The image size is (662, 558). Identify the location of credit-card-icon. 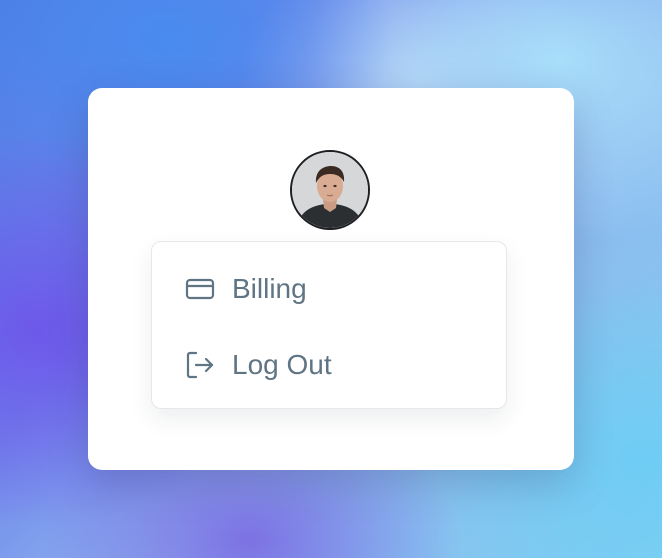
(200, 289).